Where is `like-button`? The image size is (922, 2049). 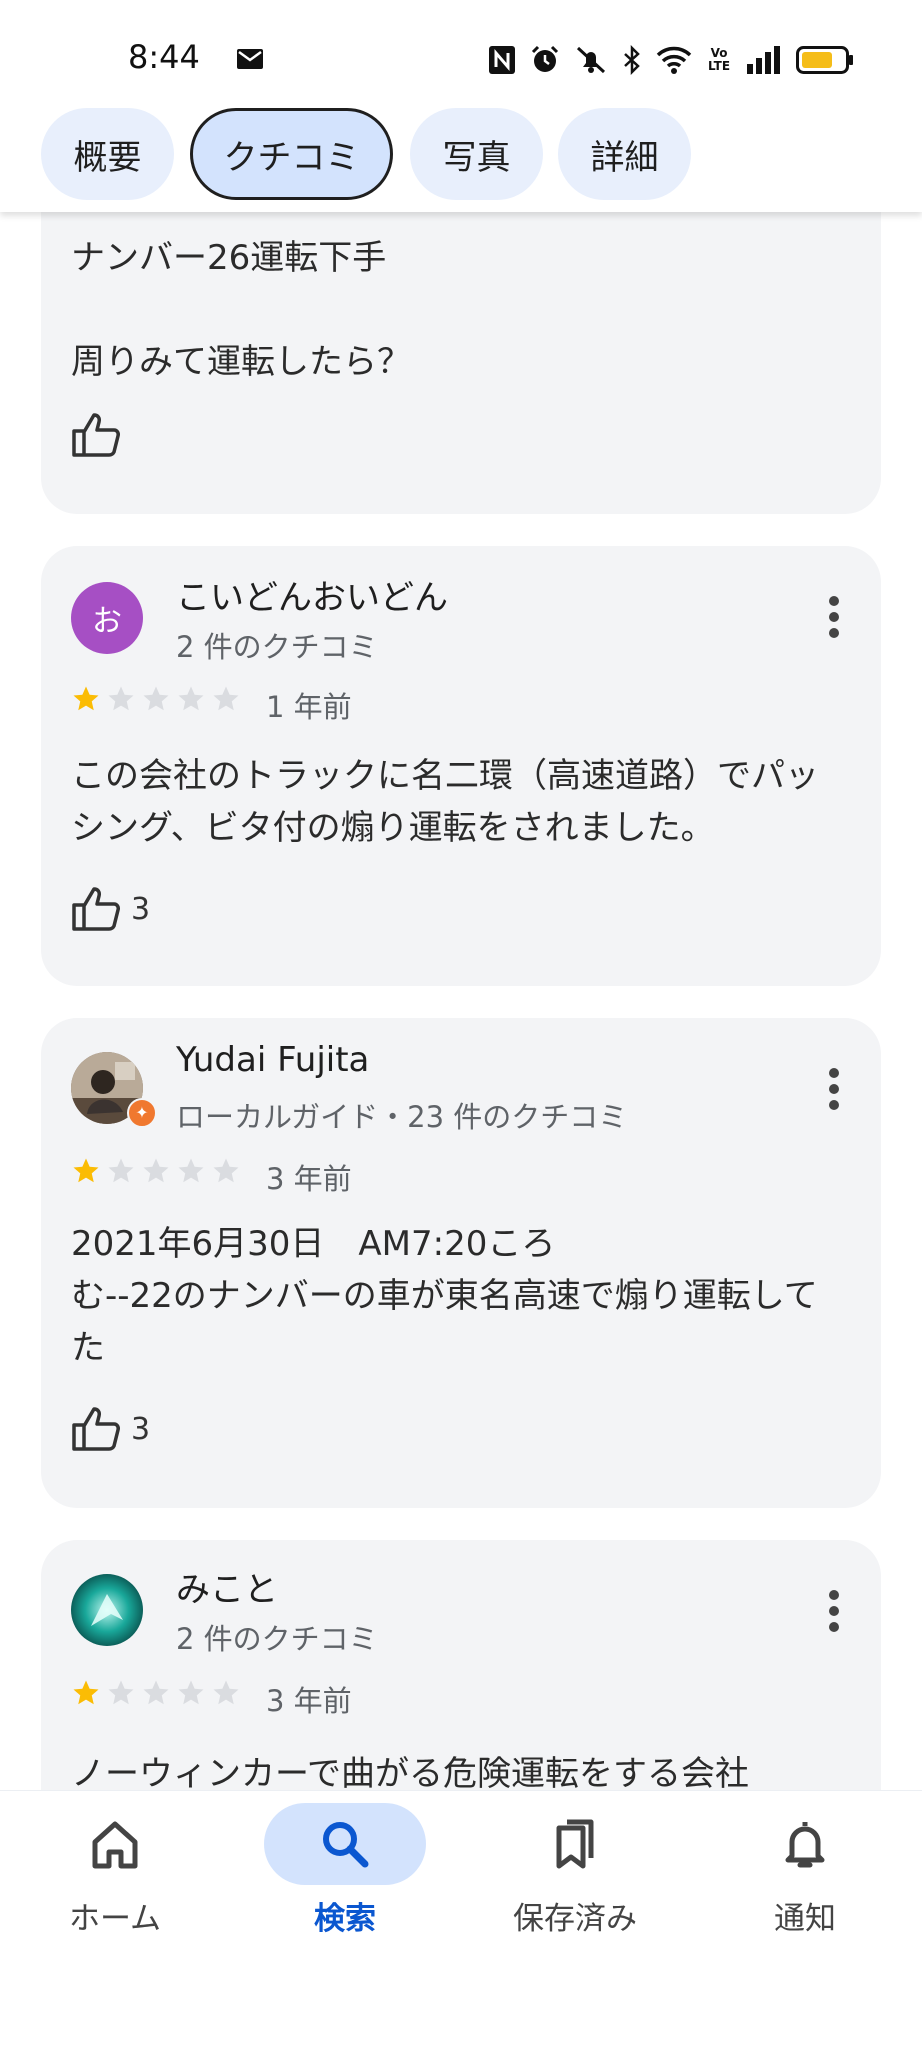
like-button is located at coordinates (101, 435).